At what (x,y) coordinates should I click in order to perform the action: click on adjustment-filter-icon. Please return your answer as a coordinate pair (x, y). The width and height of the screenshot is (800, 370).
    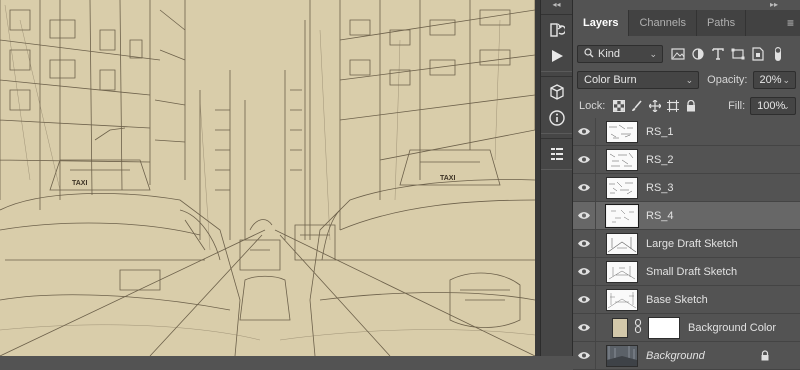
    Looking at the image, I should click on (698, 54).